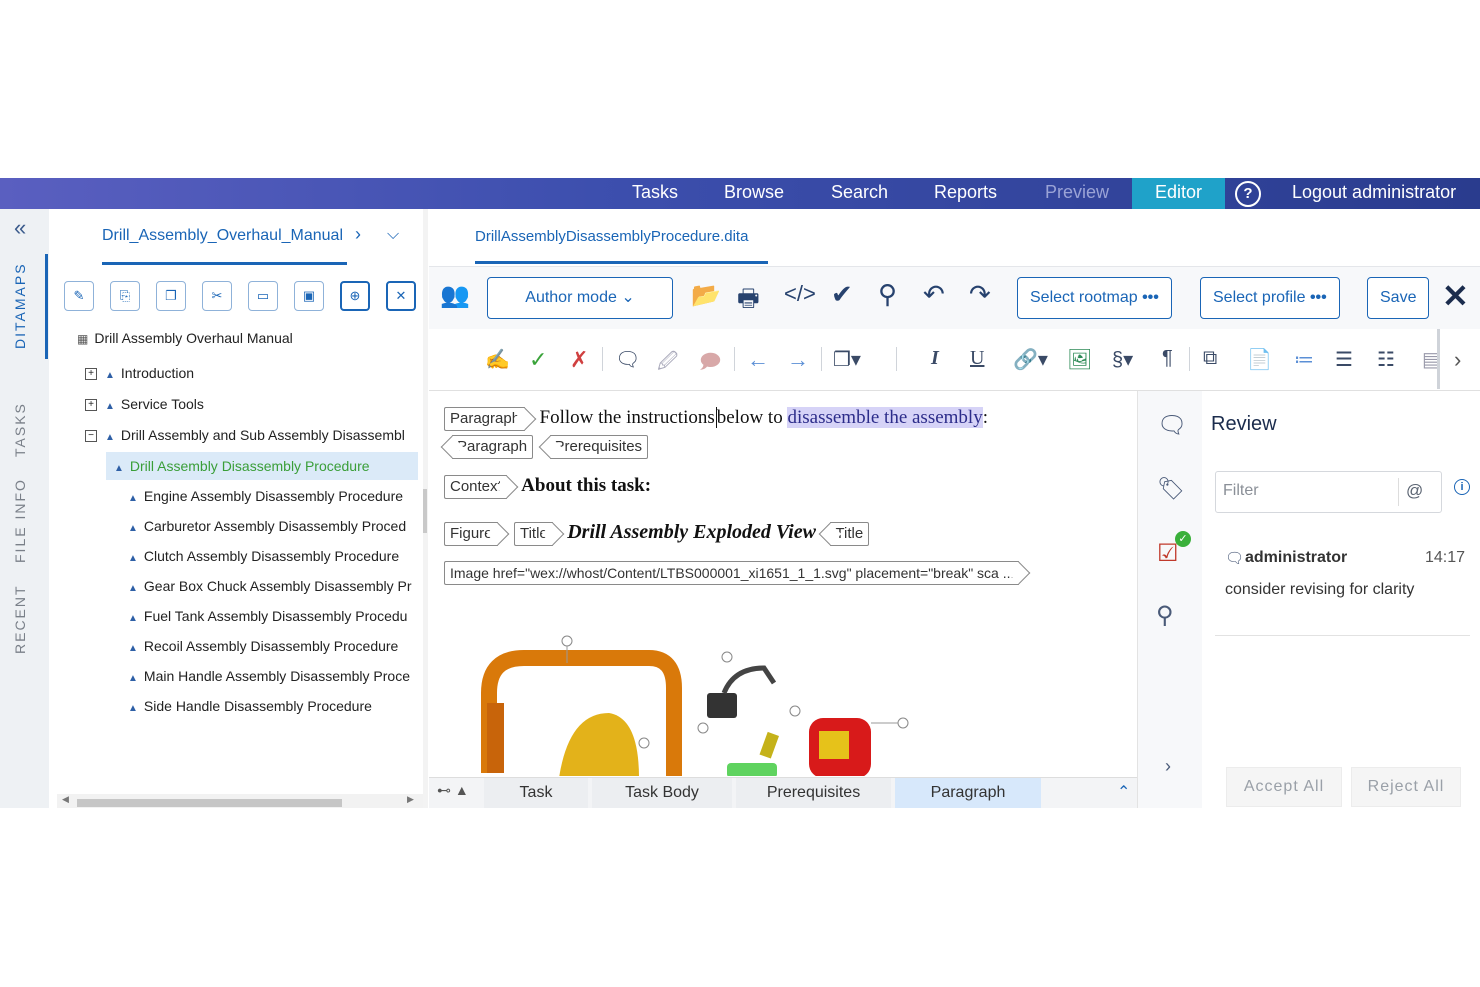  I want to click on collapse-icon: −, so click(91, 436).